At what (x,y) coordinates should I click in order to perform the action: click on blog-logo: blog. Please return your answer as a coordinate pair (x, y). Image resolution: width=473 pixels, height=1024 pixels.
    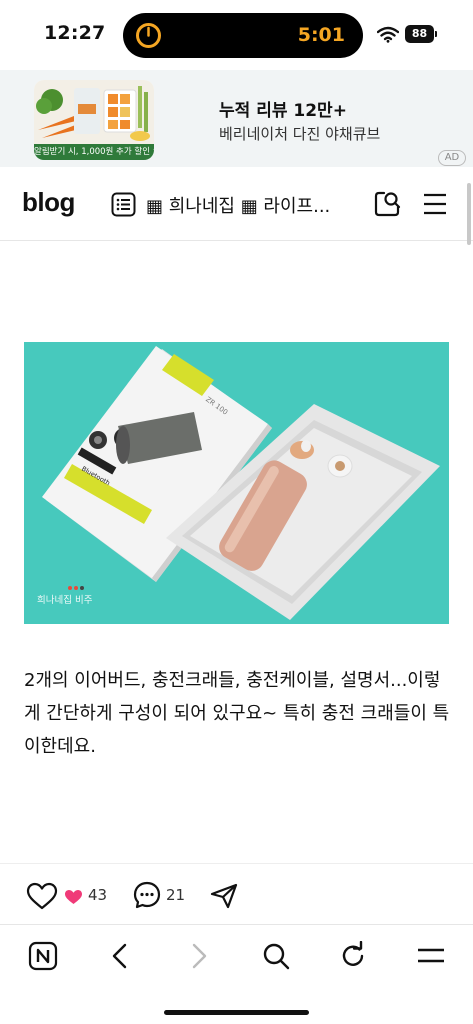
    Looking at the image, I should click on (48, 202).